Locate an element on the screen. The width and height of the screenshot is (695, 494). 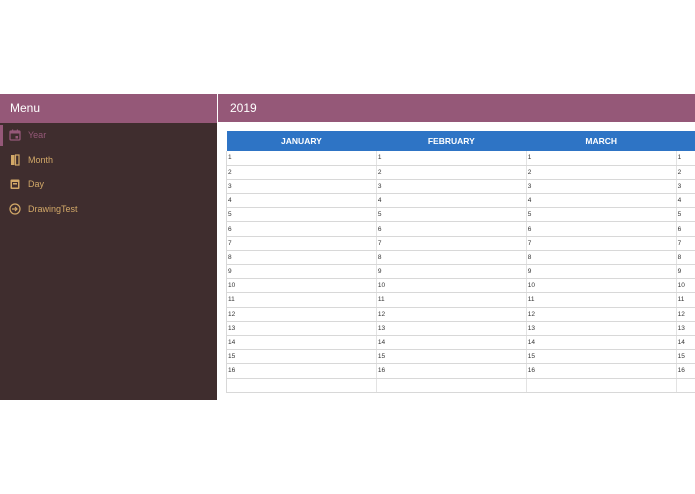
sidebar-item-year: Year is located at coordinates (108, 135).